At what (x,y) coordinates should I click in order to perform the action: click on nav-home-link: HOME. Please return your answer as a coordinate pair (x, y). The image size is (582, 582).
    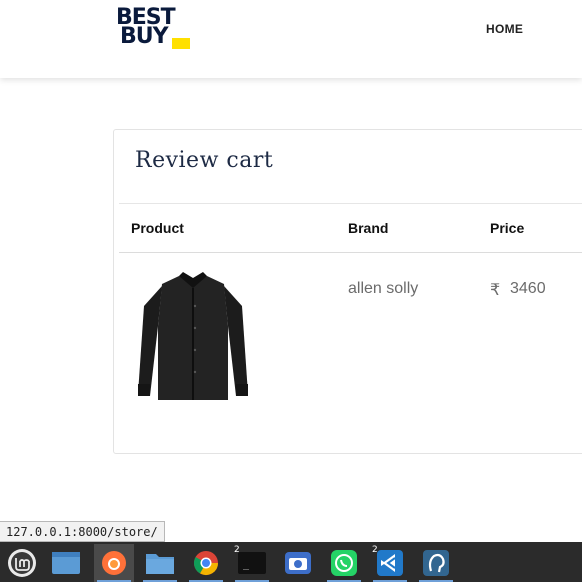
    Looking at the image, I should click on (504, 29).